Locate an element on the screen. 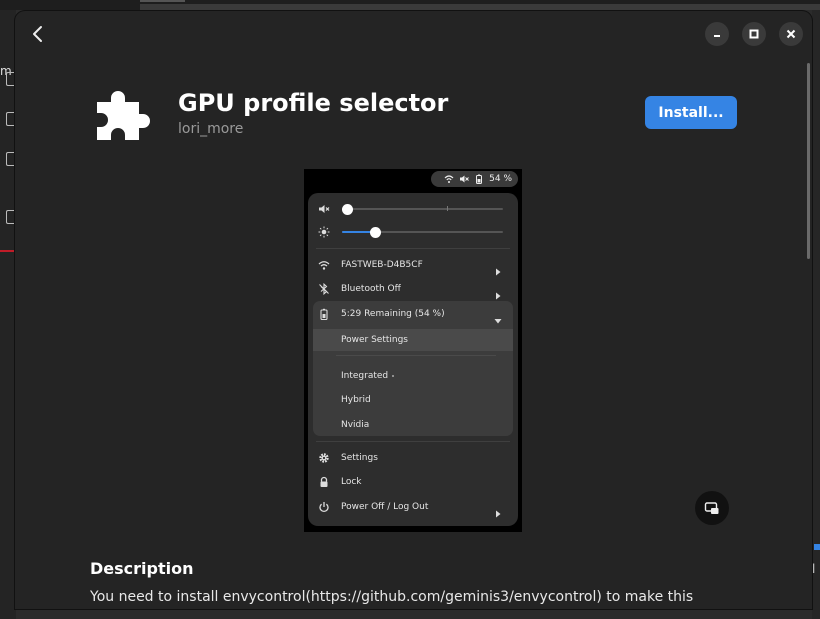 The width and height of the screenshot is (820, 619). bluetooth-menu-item: Bluetooth Off is located at coordinates (413, 289).